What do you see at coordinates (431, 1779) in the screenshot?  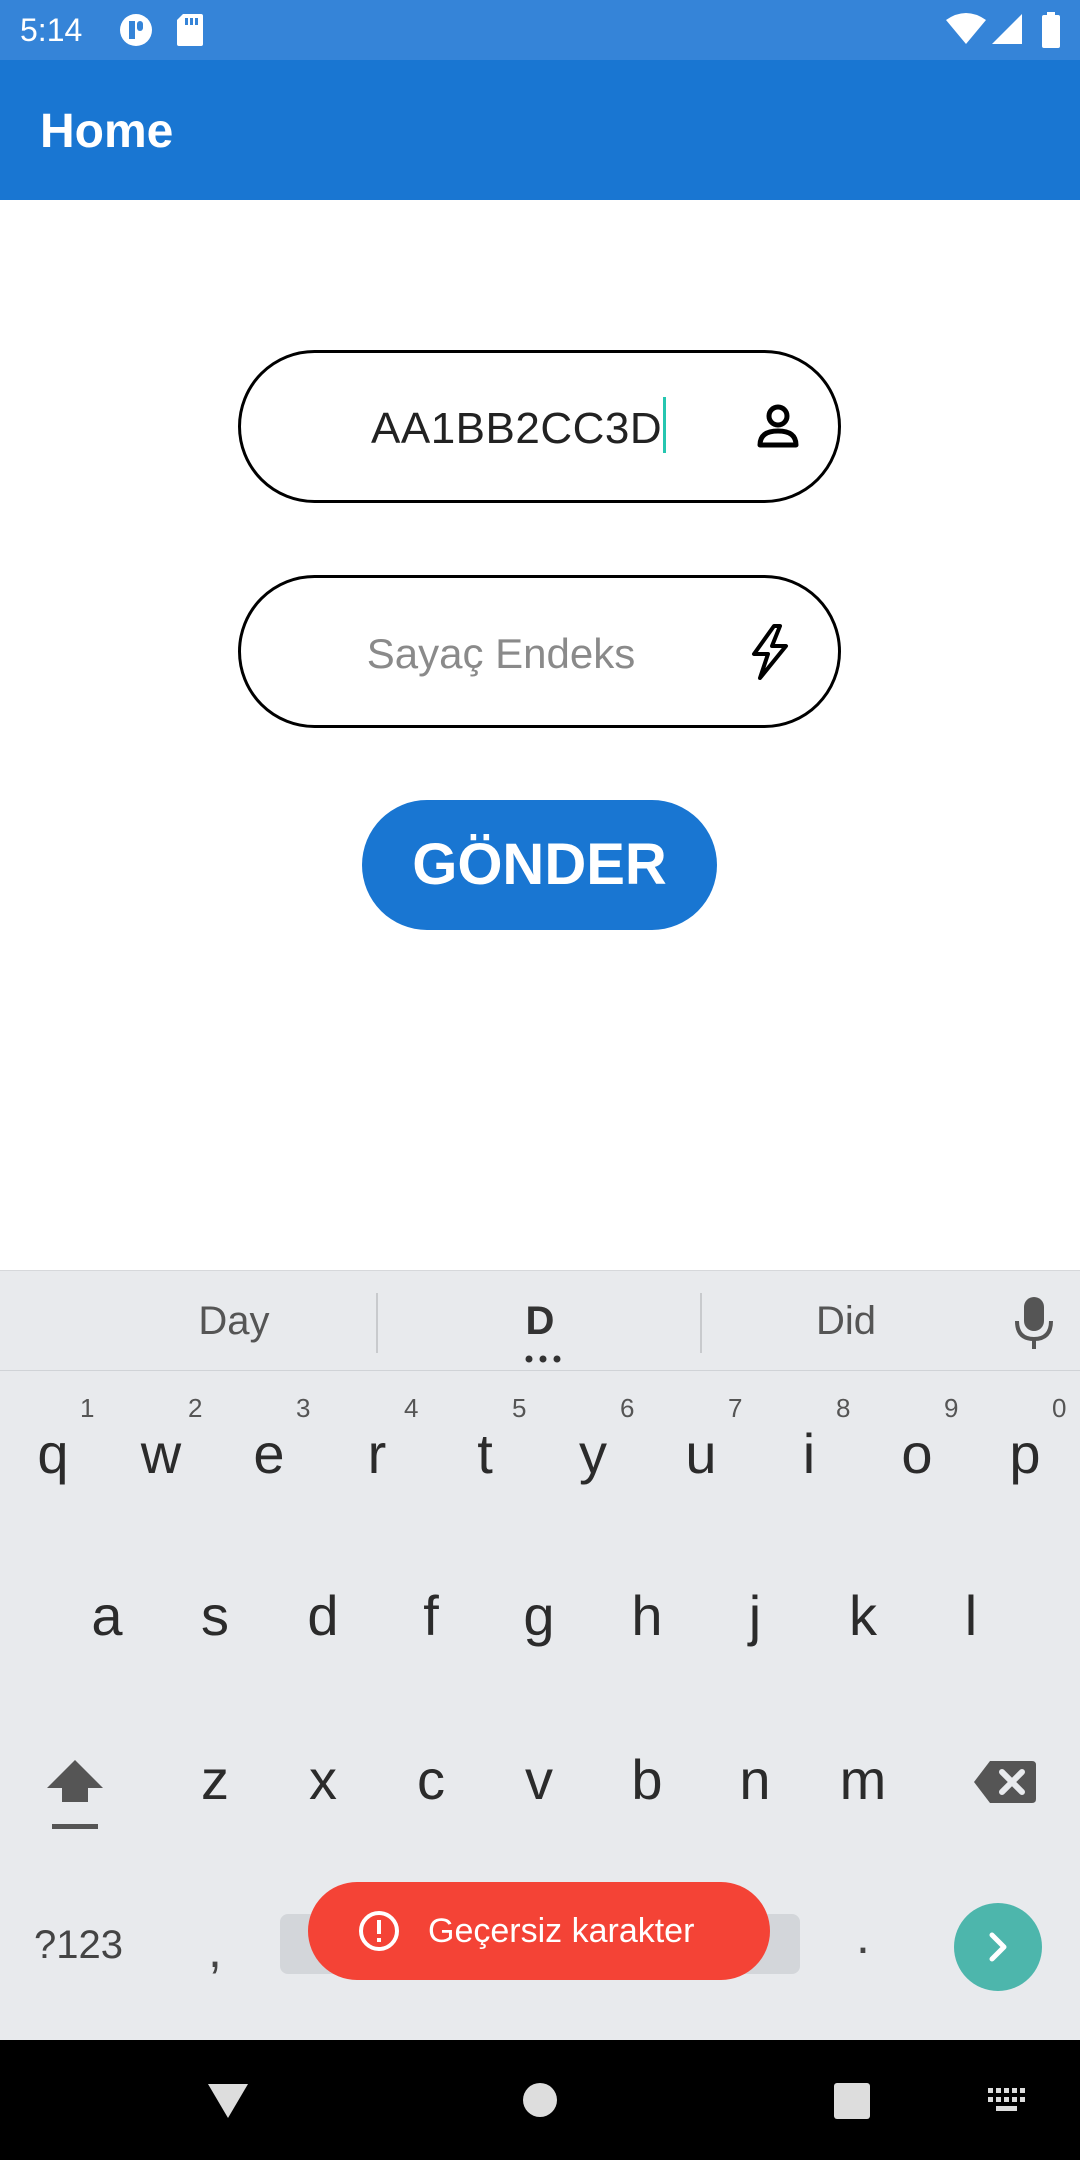 I see `key-c: c` at bounding box center [431, 1779].